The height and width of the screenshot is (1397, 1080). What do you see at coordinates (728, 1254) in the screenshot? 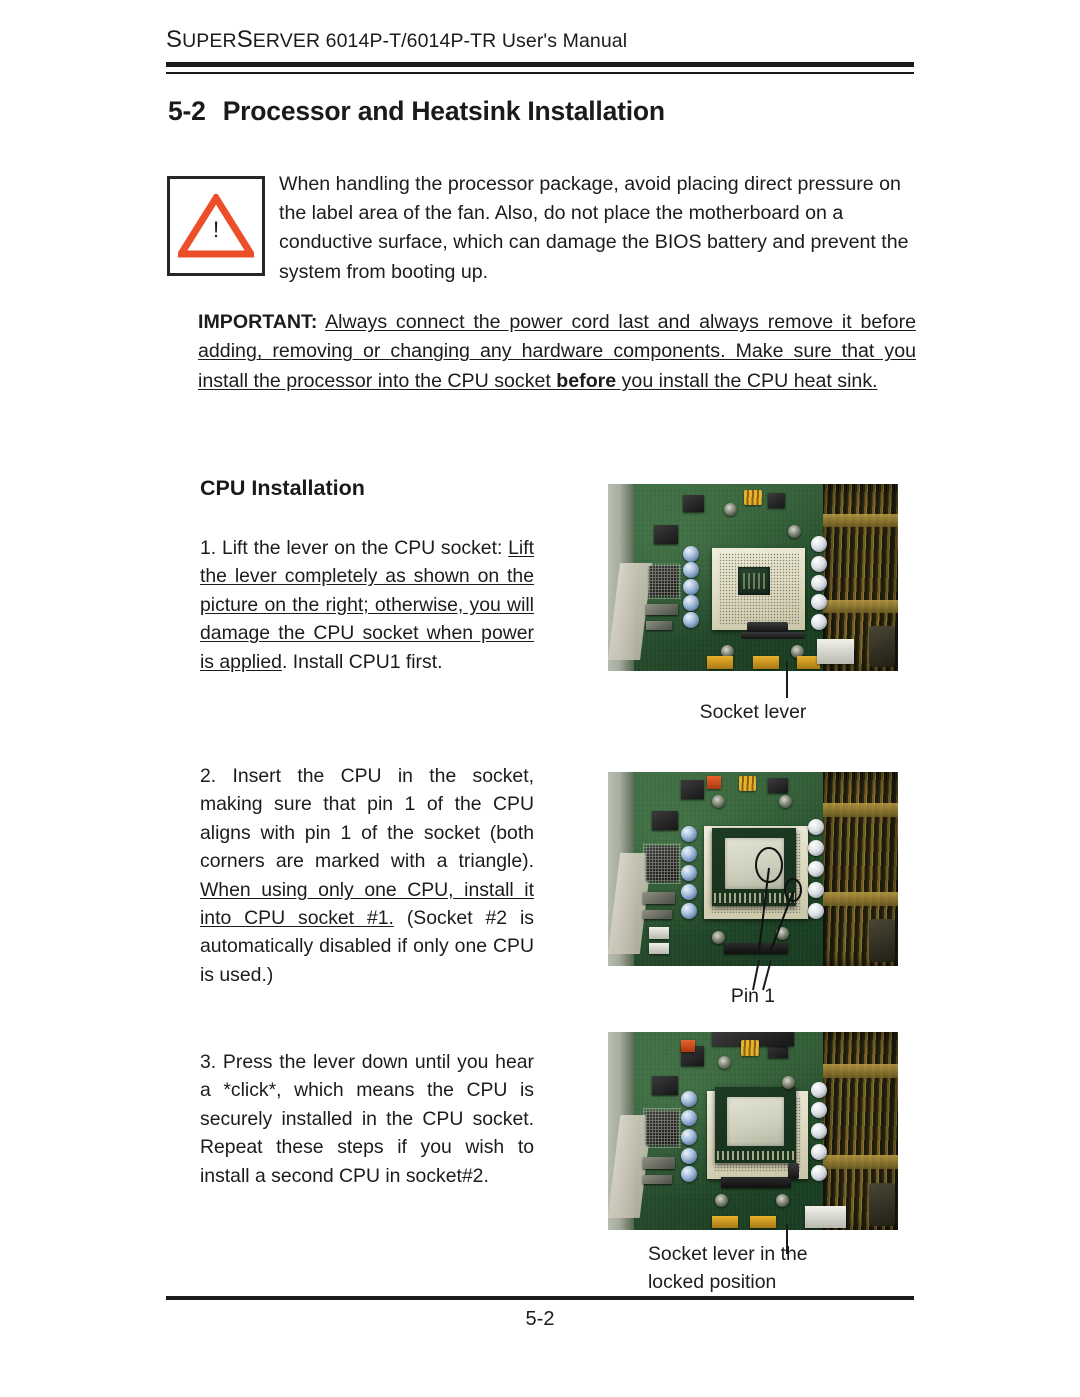
I see `figure-3-caption-line-1: Socket lever in the` at bounding box center [728, 1254].